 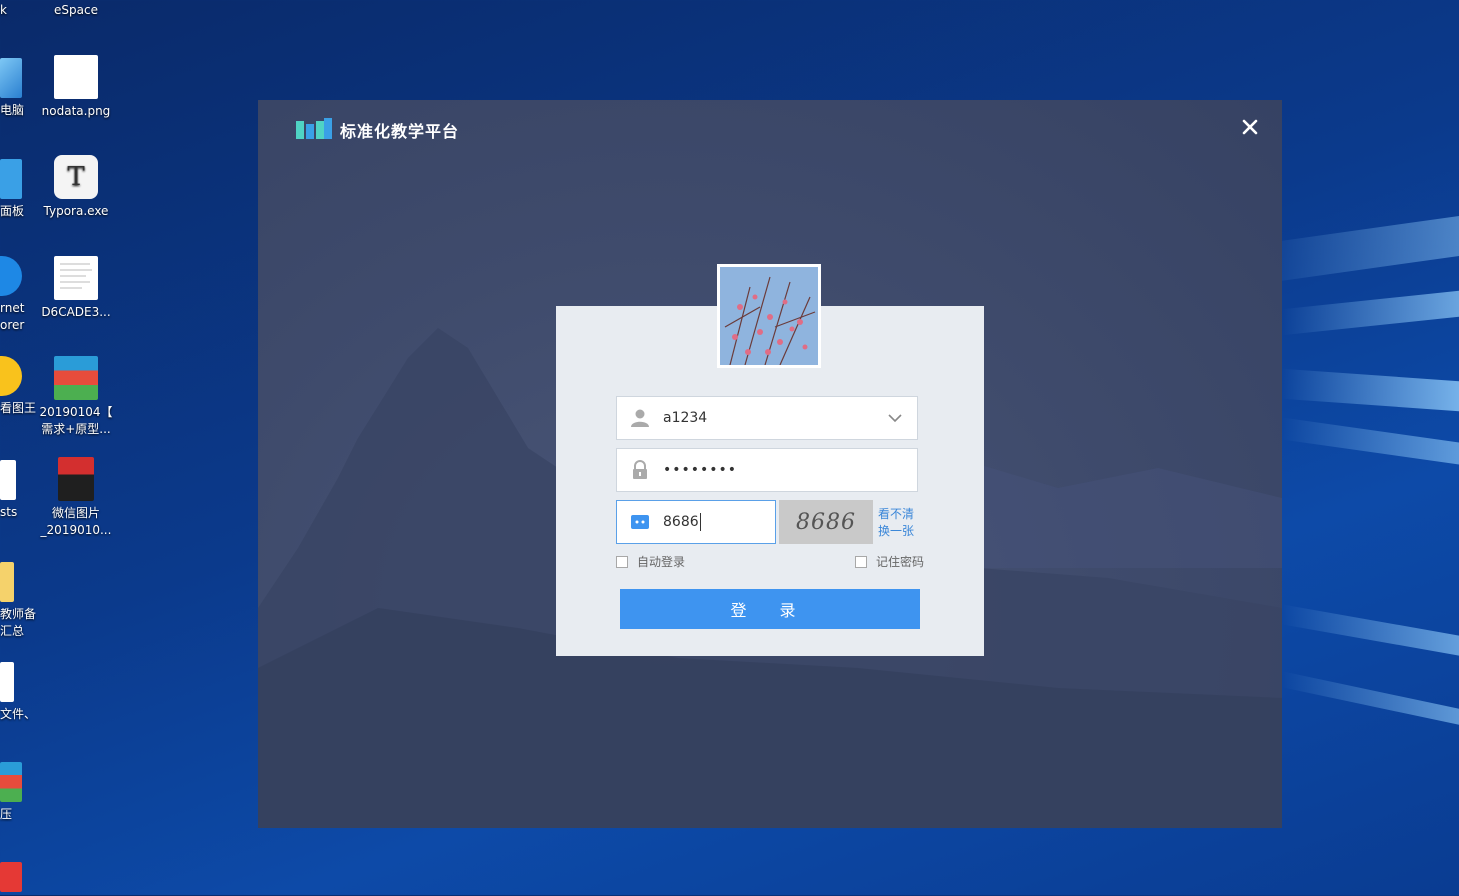 I want to click on desktop-icon-nodata-png: nodata.png, so click(x=76, y=87).